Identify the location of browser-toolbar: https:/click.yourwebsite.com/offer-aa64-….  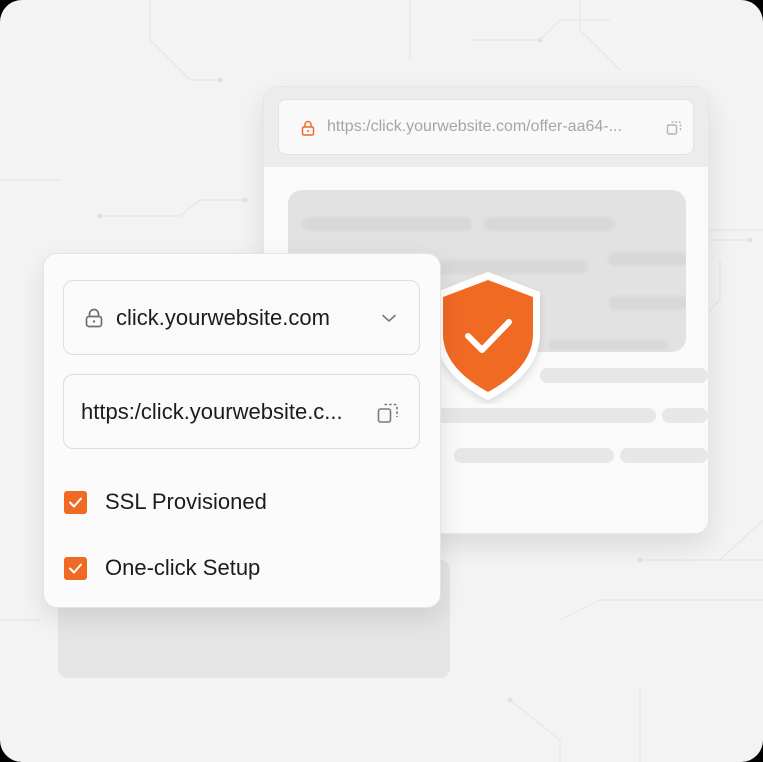
(486, 127).